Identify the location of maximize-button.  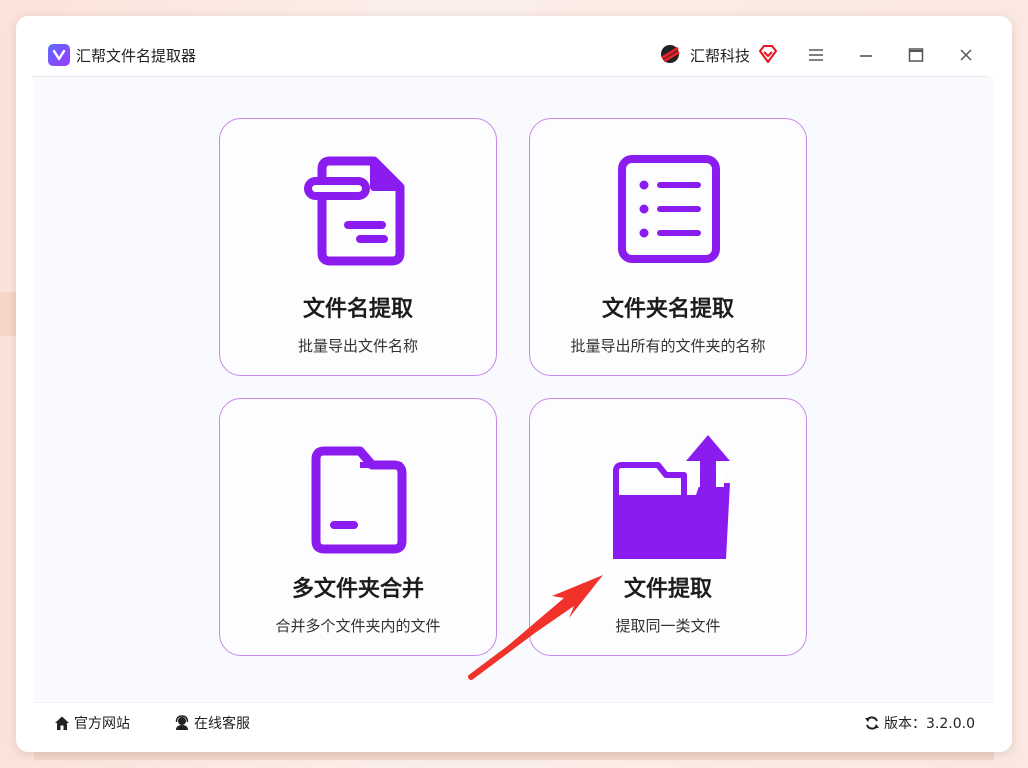
(916, 55).